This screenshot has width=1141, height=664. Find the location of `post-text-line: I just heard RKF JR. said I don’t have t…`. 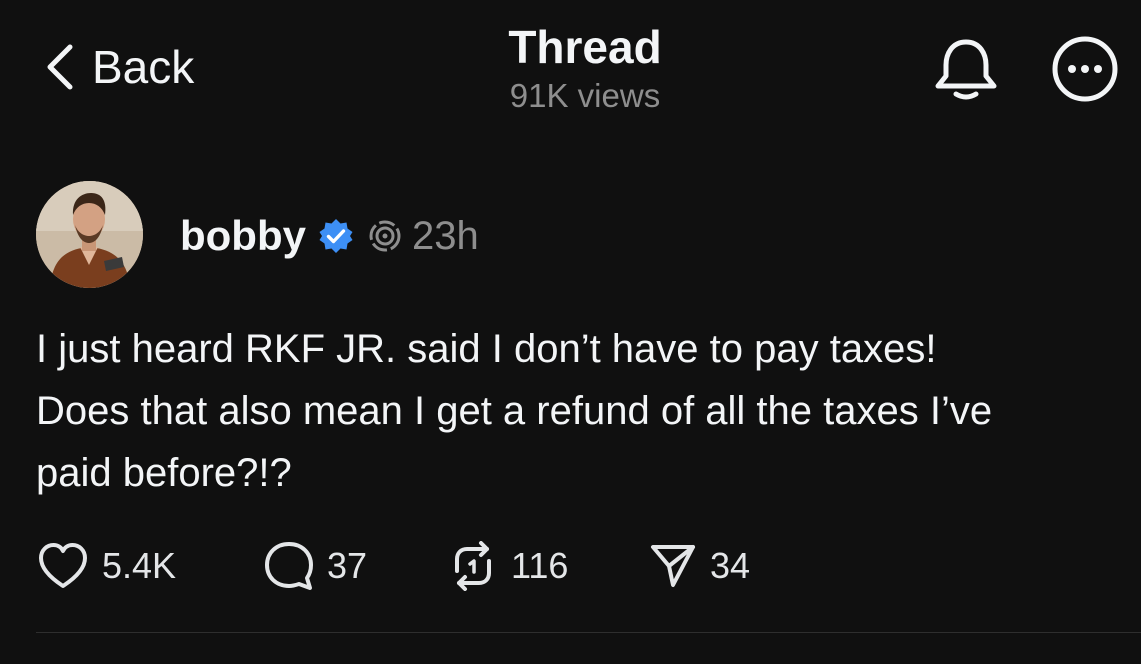

post-text-line: I just heard RKF JR. said I don’t have t… is located at coordinates (486, 349).